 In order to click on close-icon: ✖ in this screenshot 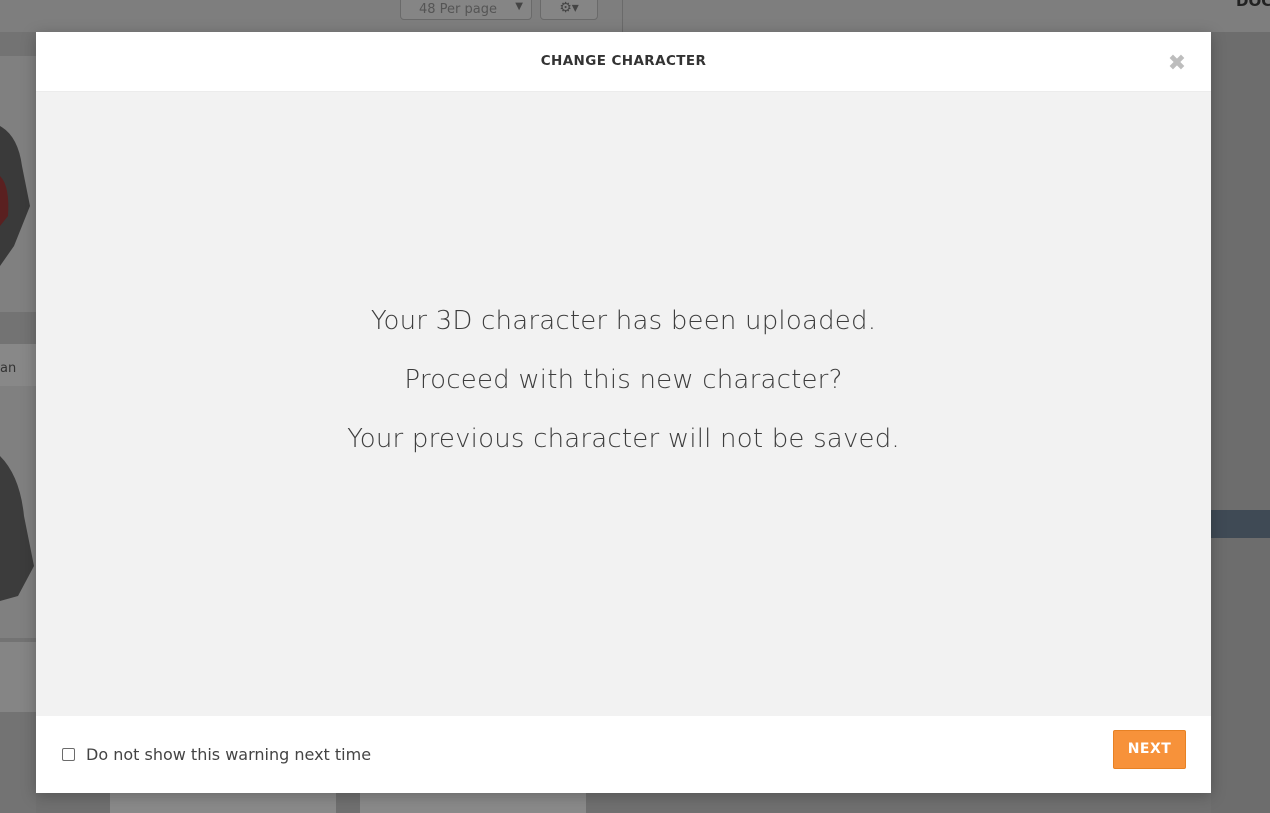, I will do `click(1177, 64)`.